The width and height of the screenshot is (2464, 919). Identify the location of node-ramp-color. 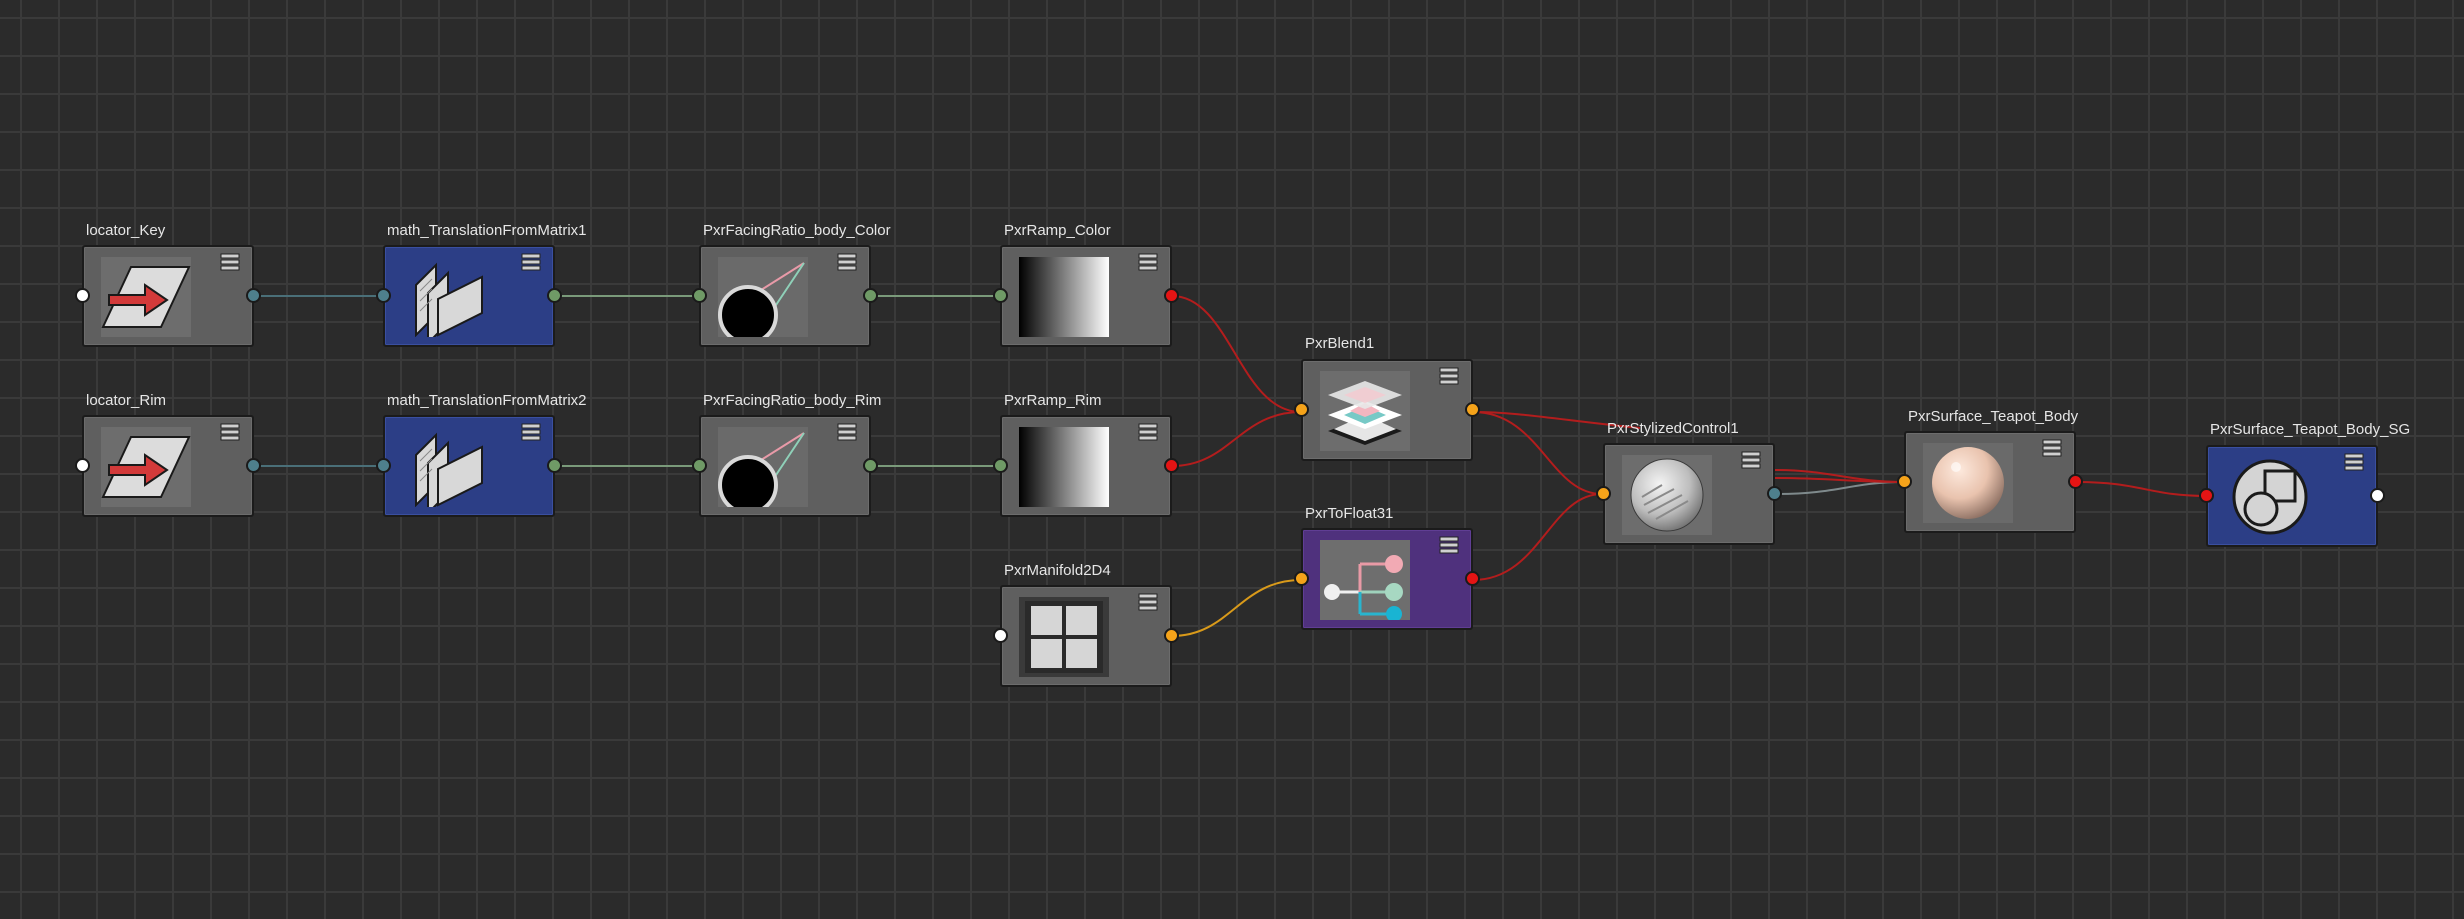
(1086, 296).